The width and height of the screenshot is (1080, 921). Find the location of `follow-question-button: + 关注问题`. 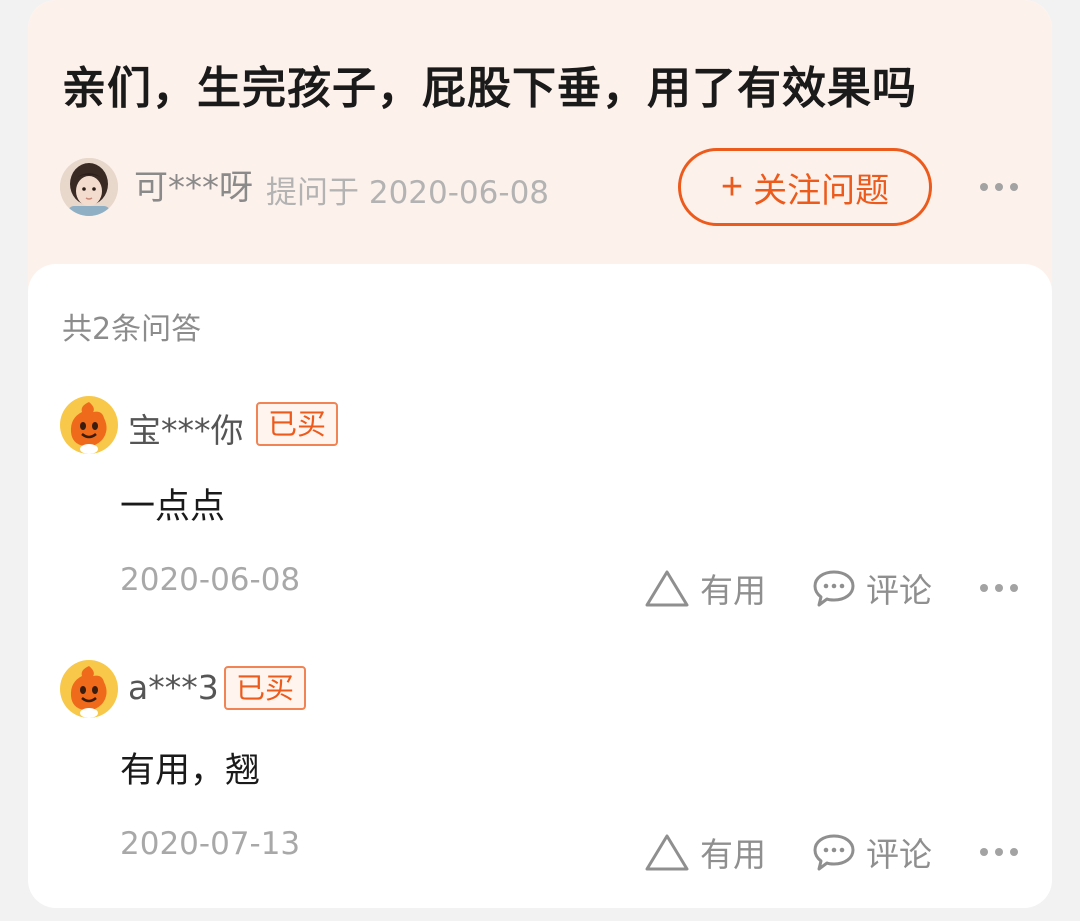

follow-question-button: + 关注问题 is located at coordinates (805, 187).